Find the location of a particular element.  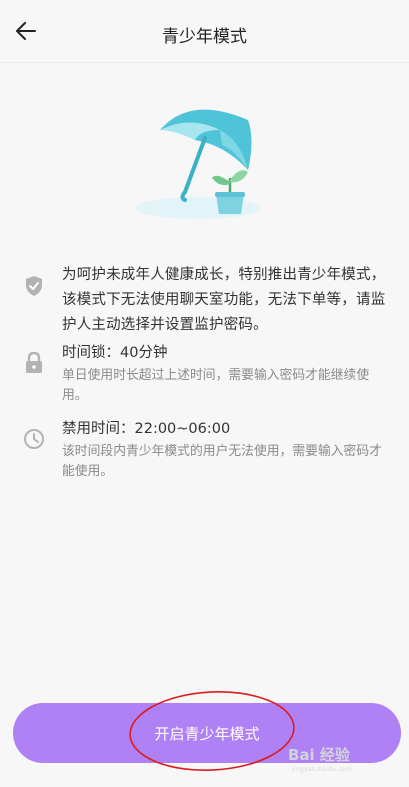

enable-youth-mode-button: 开启青少年模式 is located at coordinates (207, 733).